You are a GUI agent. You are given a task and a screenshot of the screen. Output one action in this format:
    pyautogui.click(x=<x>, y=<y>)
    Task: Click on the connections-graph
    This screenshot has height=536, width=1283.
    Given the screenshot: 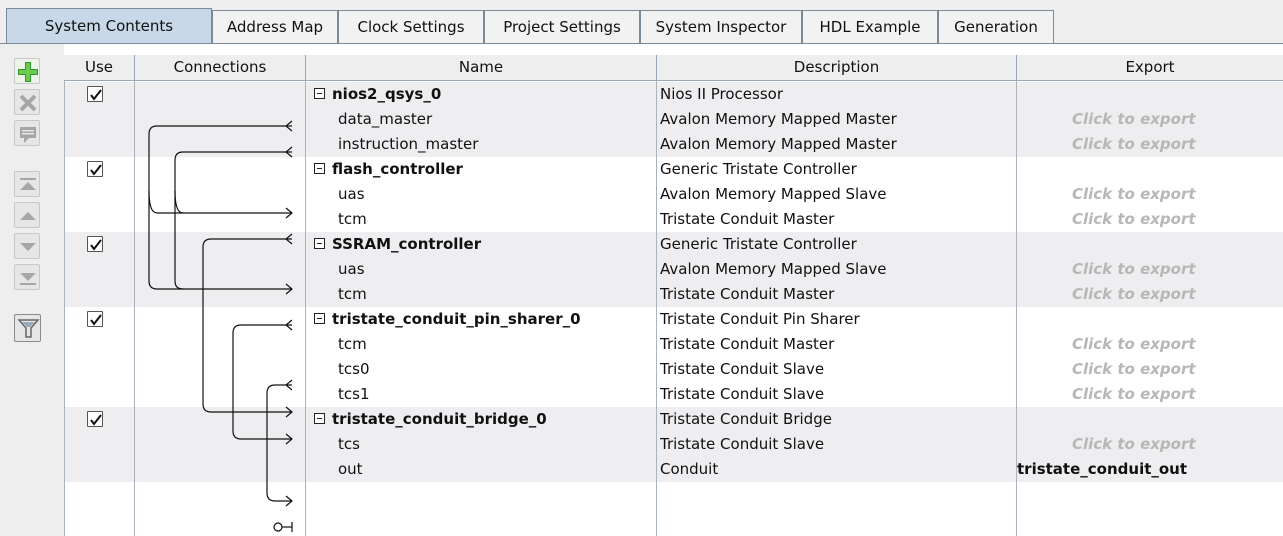 What is the action you would take?
    pyautogui.click(x=220, y=295)
    